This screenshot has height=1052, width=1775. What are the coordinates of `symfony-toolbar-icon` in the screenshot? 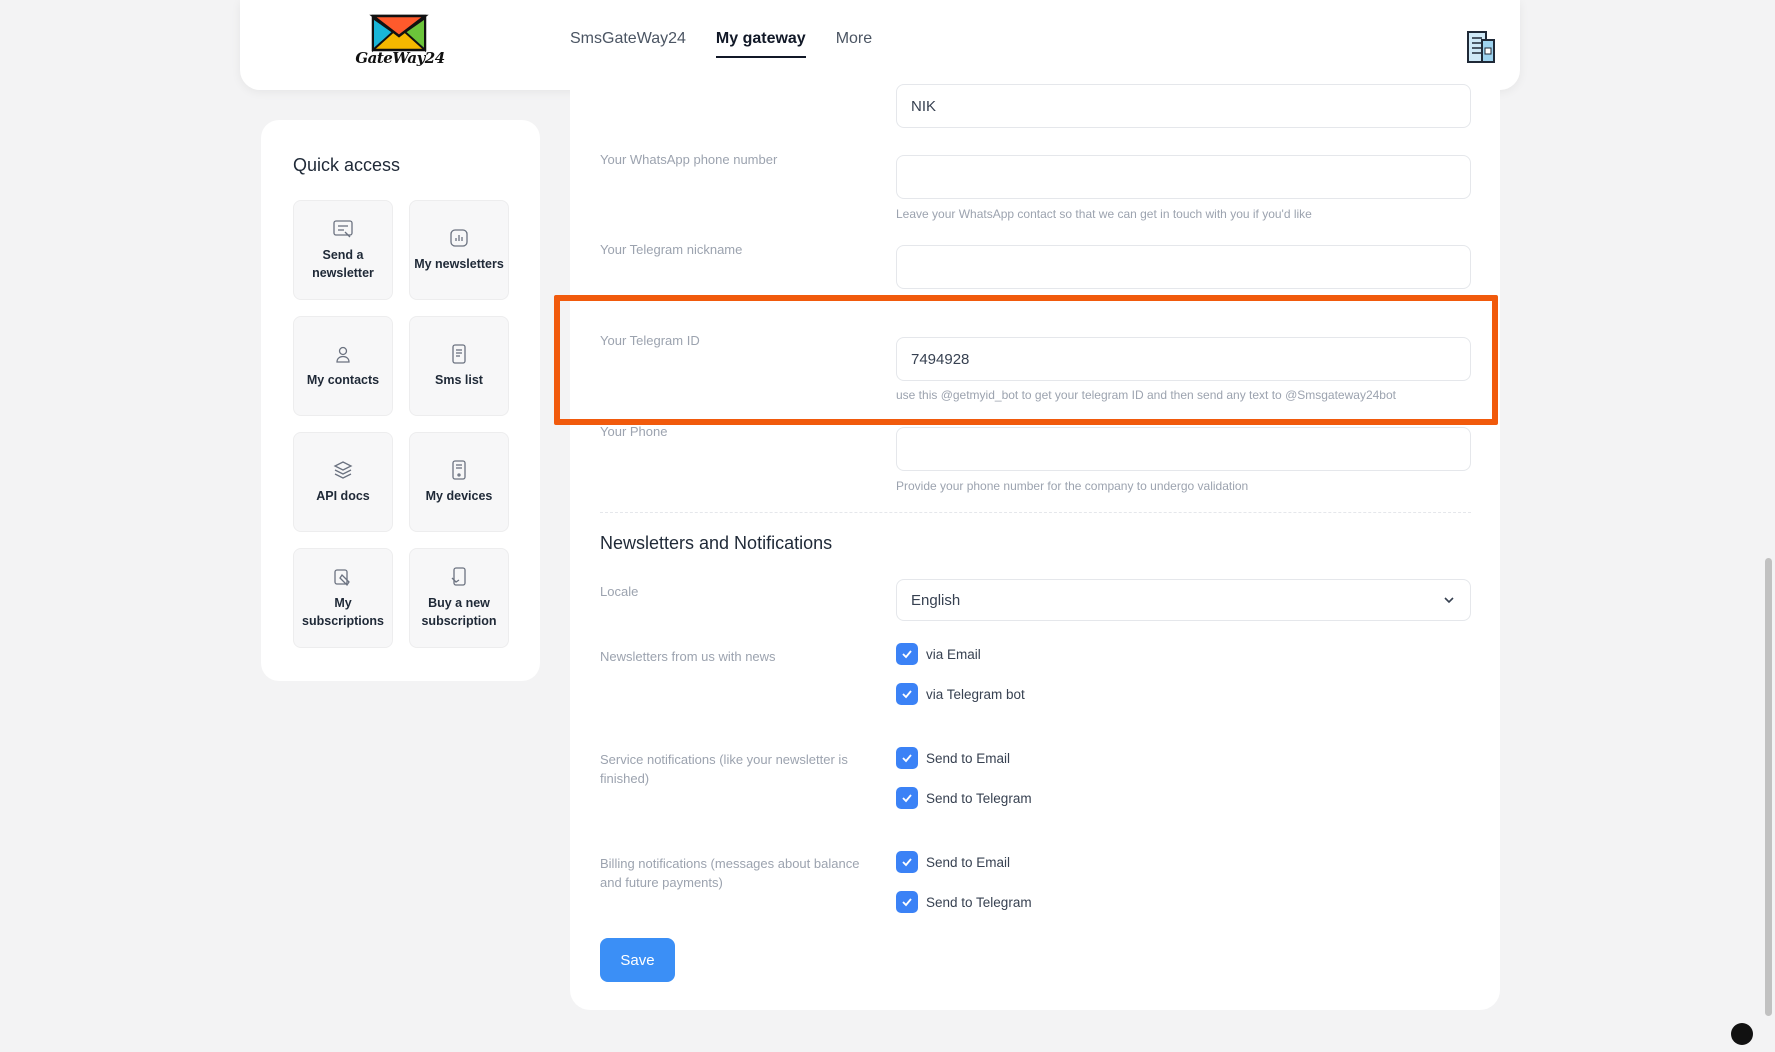 It's located at (1742, 1034).